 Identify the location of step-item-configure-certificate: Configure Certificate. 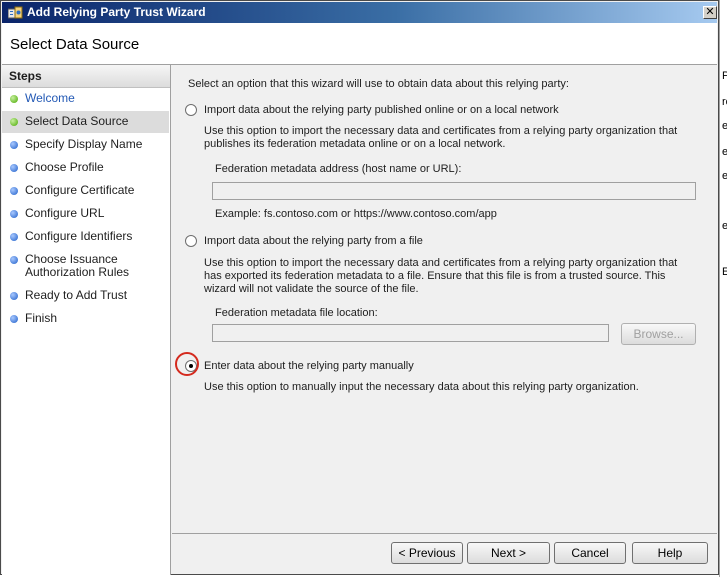
(85, 191).